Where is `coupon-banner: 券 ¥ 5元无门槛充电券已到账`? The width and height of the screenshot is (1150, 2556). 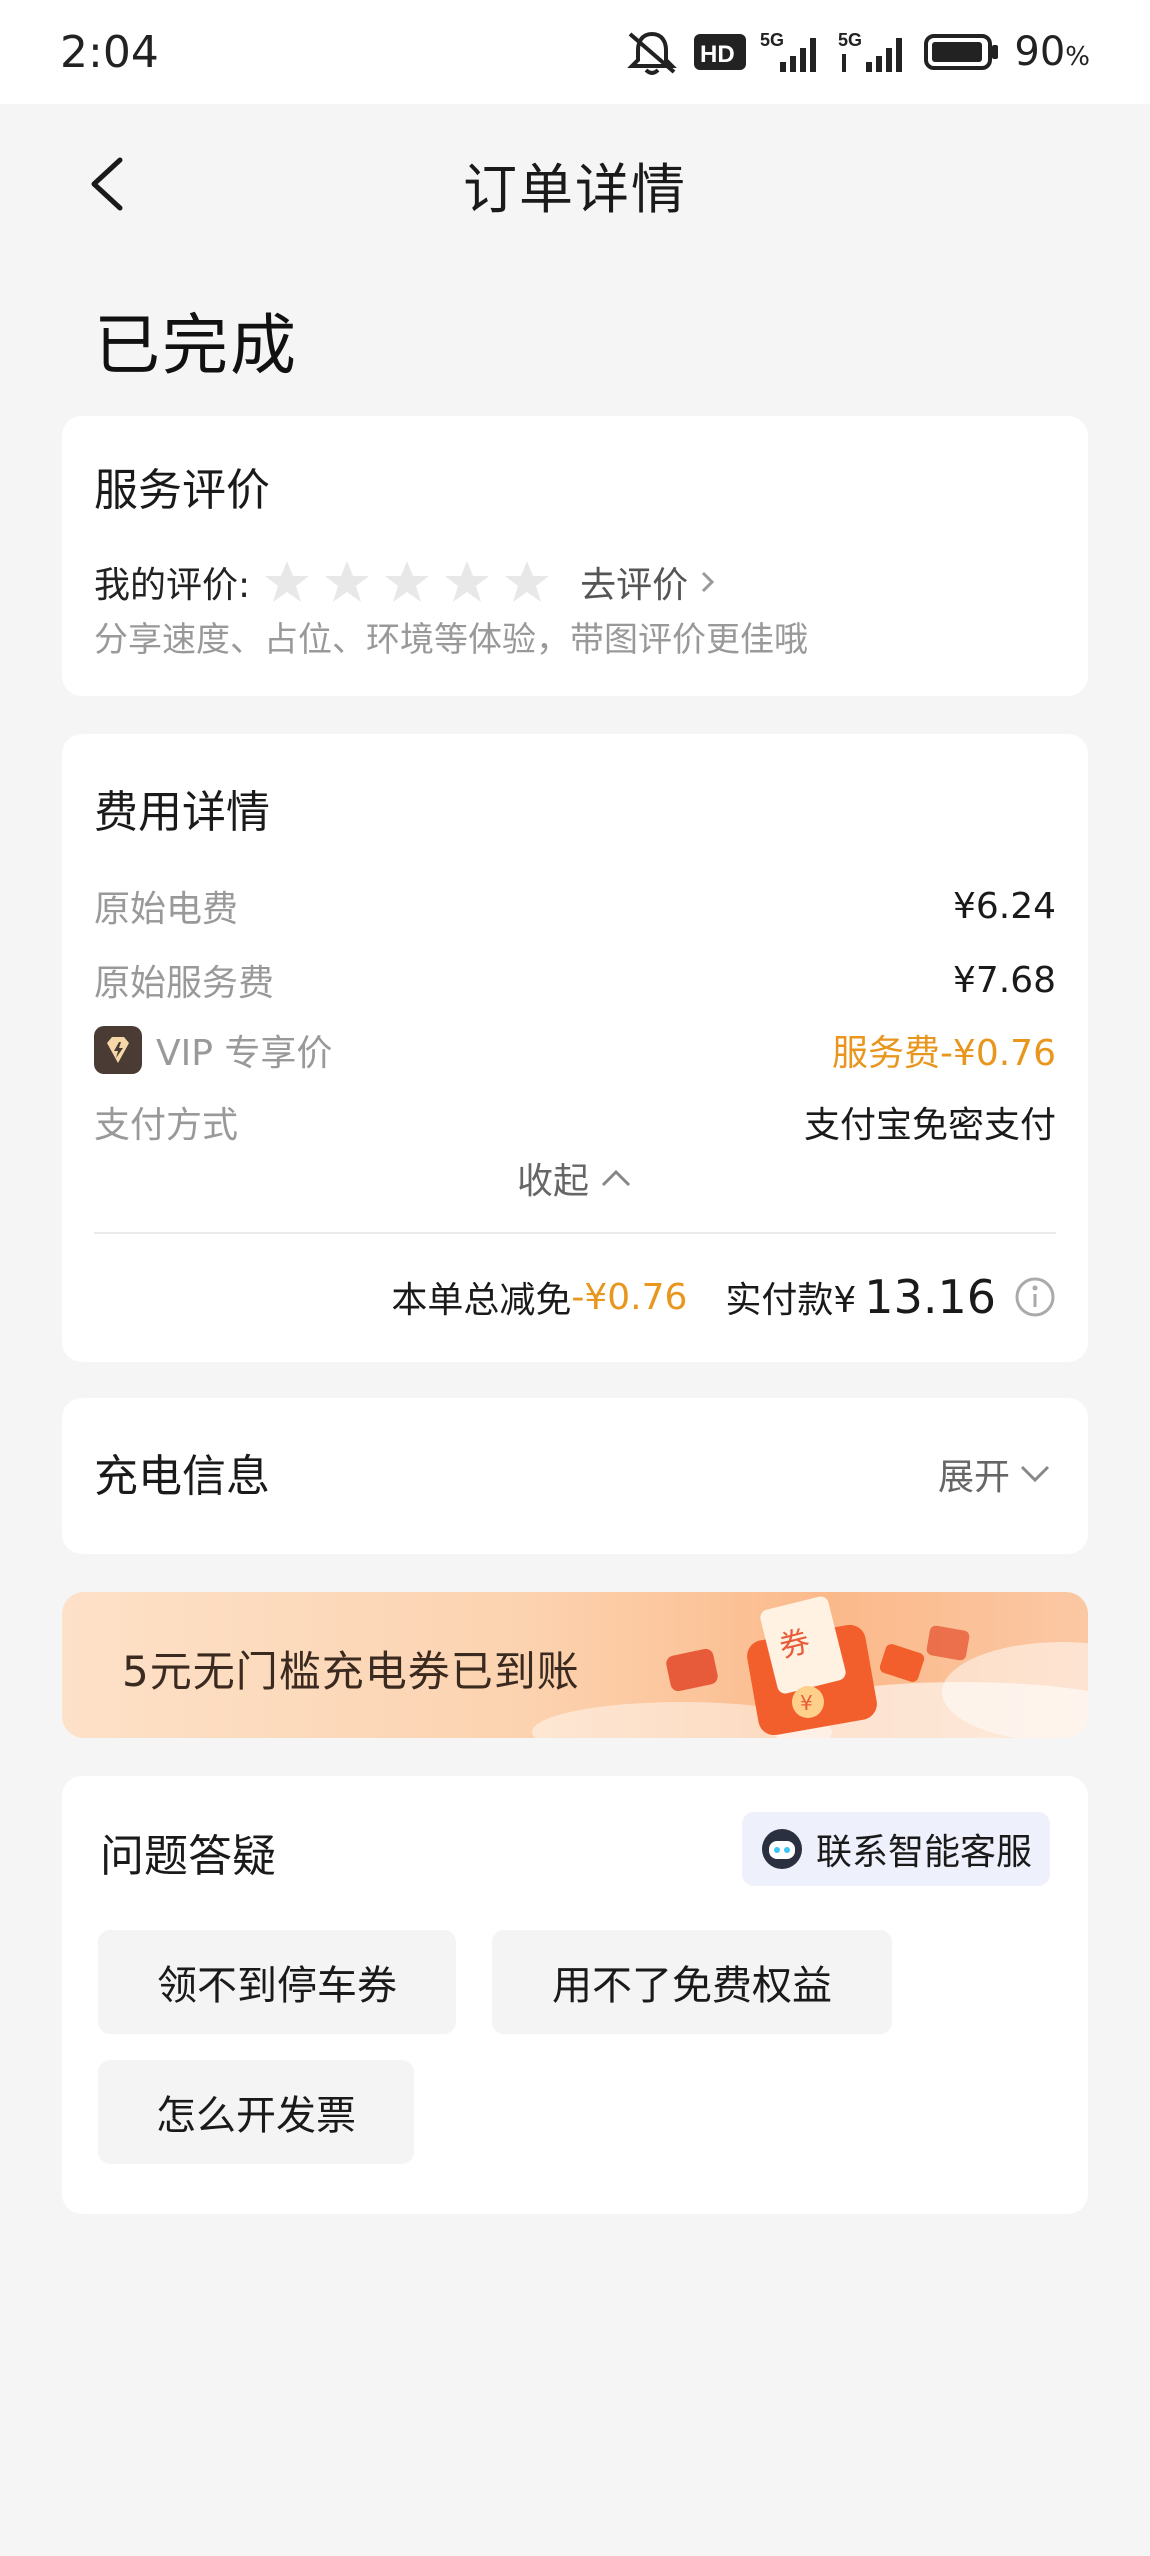 coupon-banner: 券 ¥ 5元无门槛充电券已到账 is located at coordinates (575, 1665).